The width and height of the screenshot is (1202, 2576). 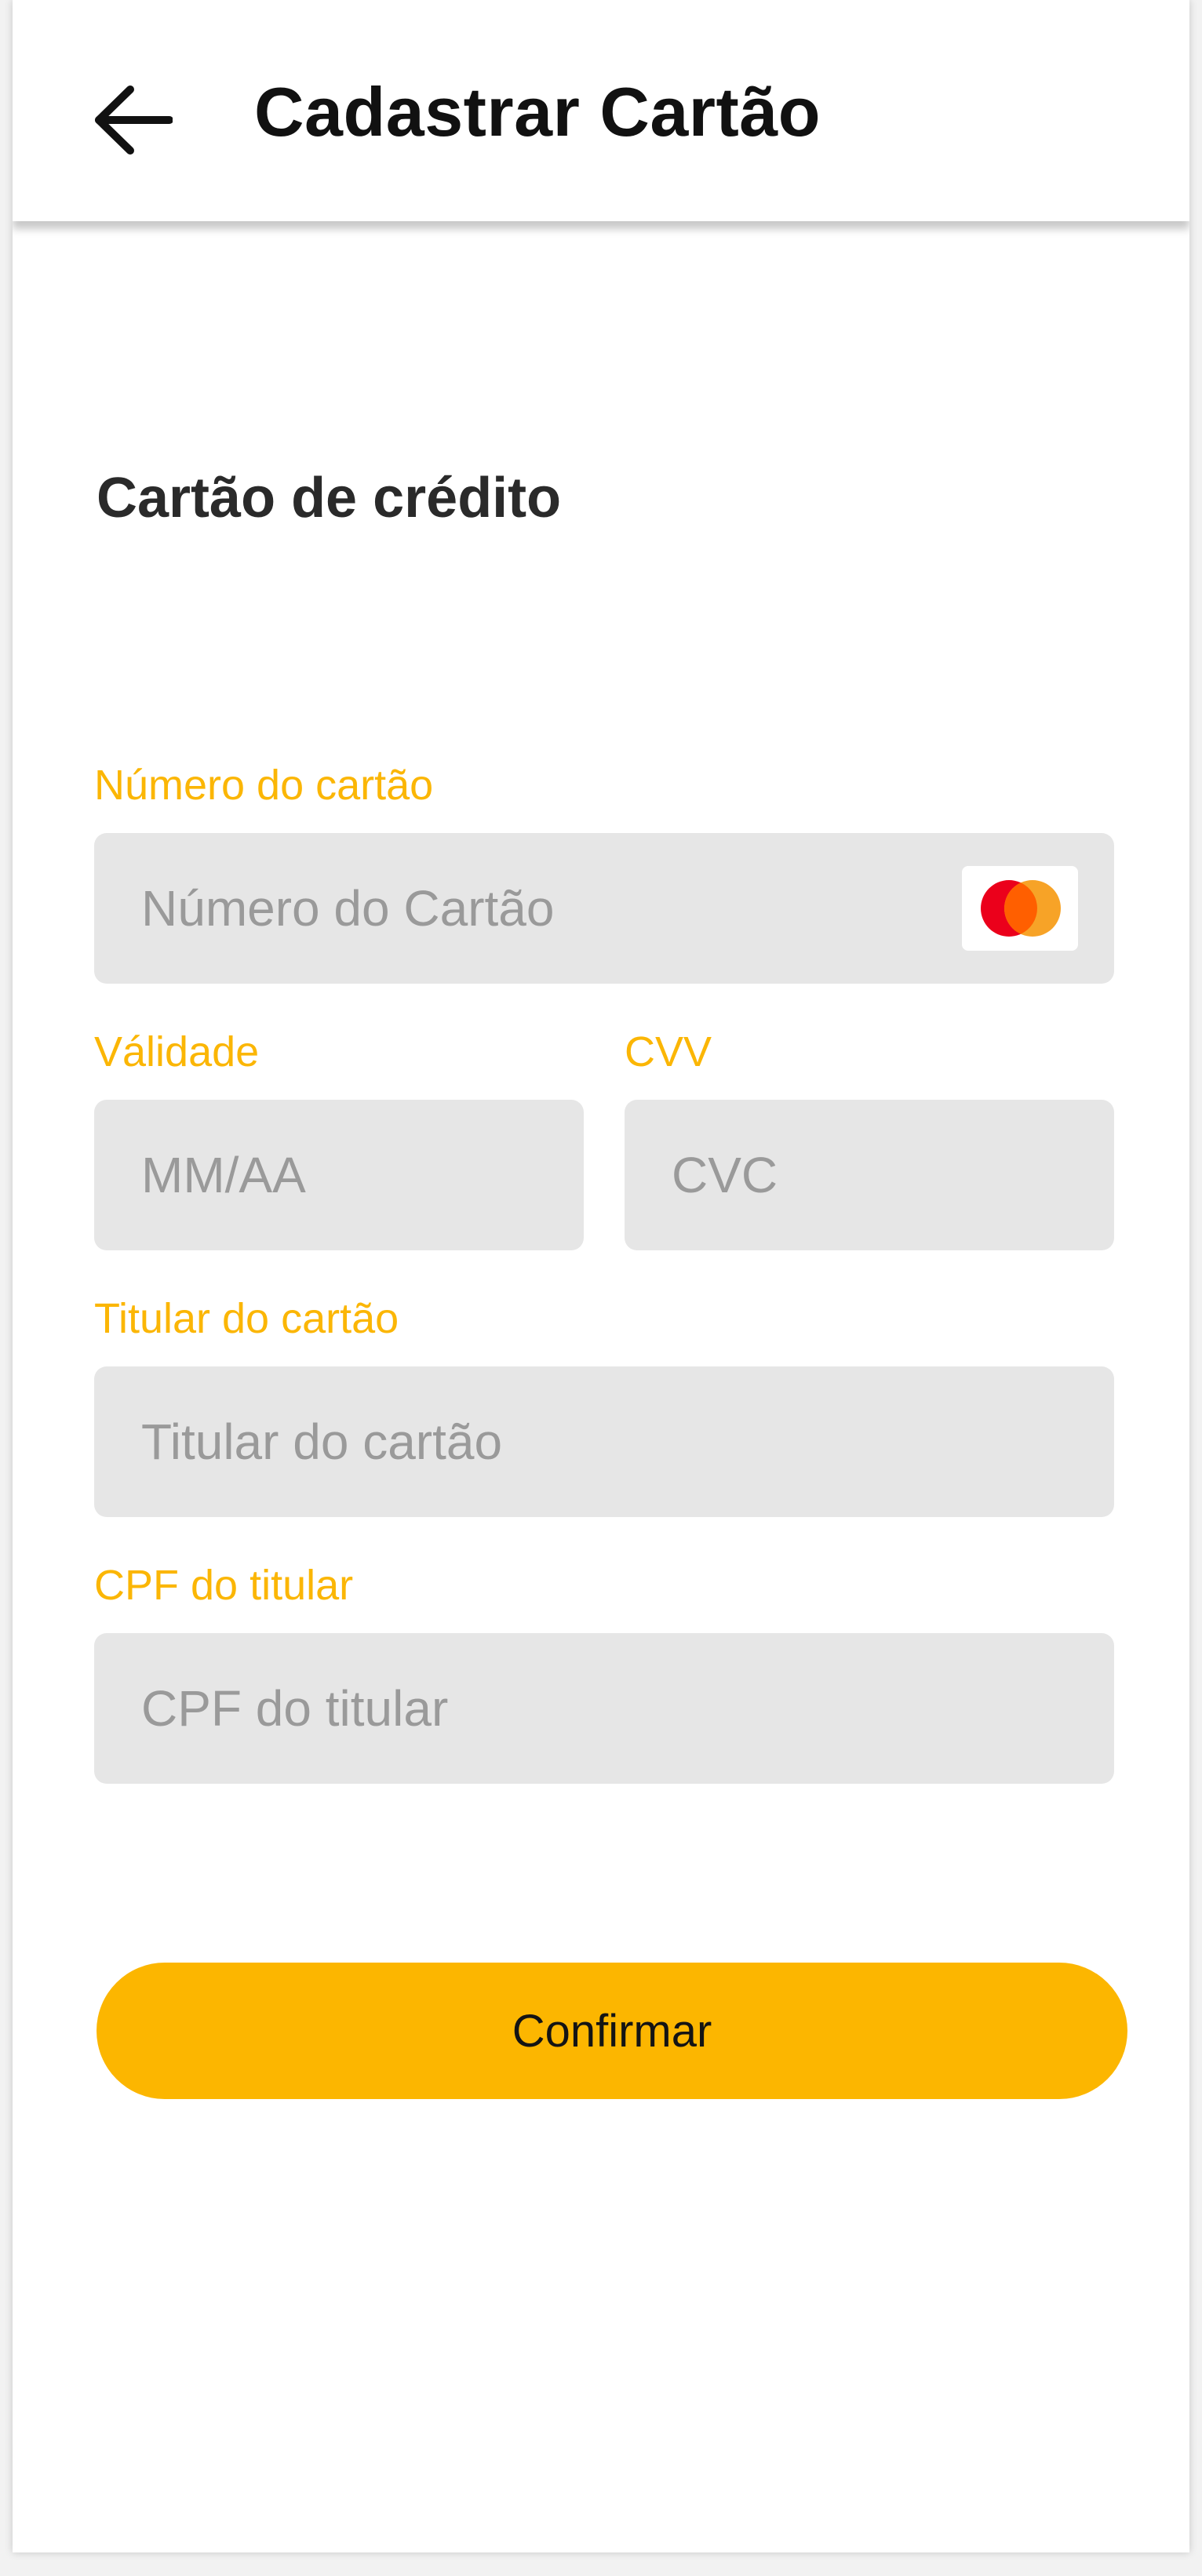 I want to click on mastercard-icon, so click(x=1021, y=908).